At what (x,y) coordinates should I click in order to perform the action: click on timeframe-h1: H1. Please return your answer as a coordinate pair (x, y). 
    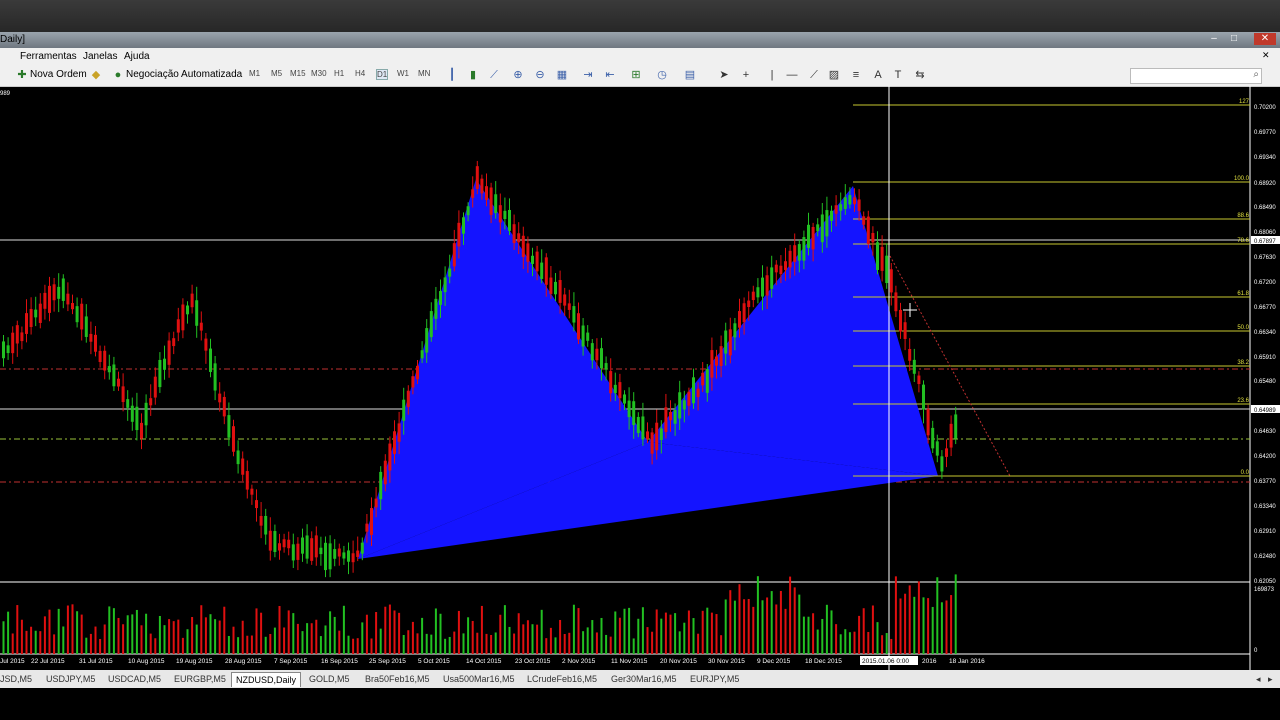
    Looking at the image, I should click on (339, 73).